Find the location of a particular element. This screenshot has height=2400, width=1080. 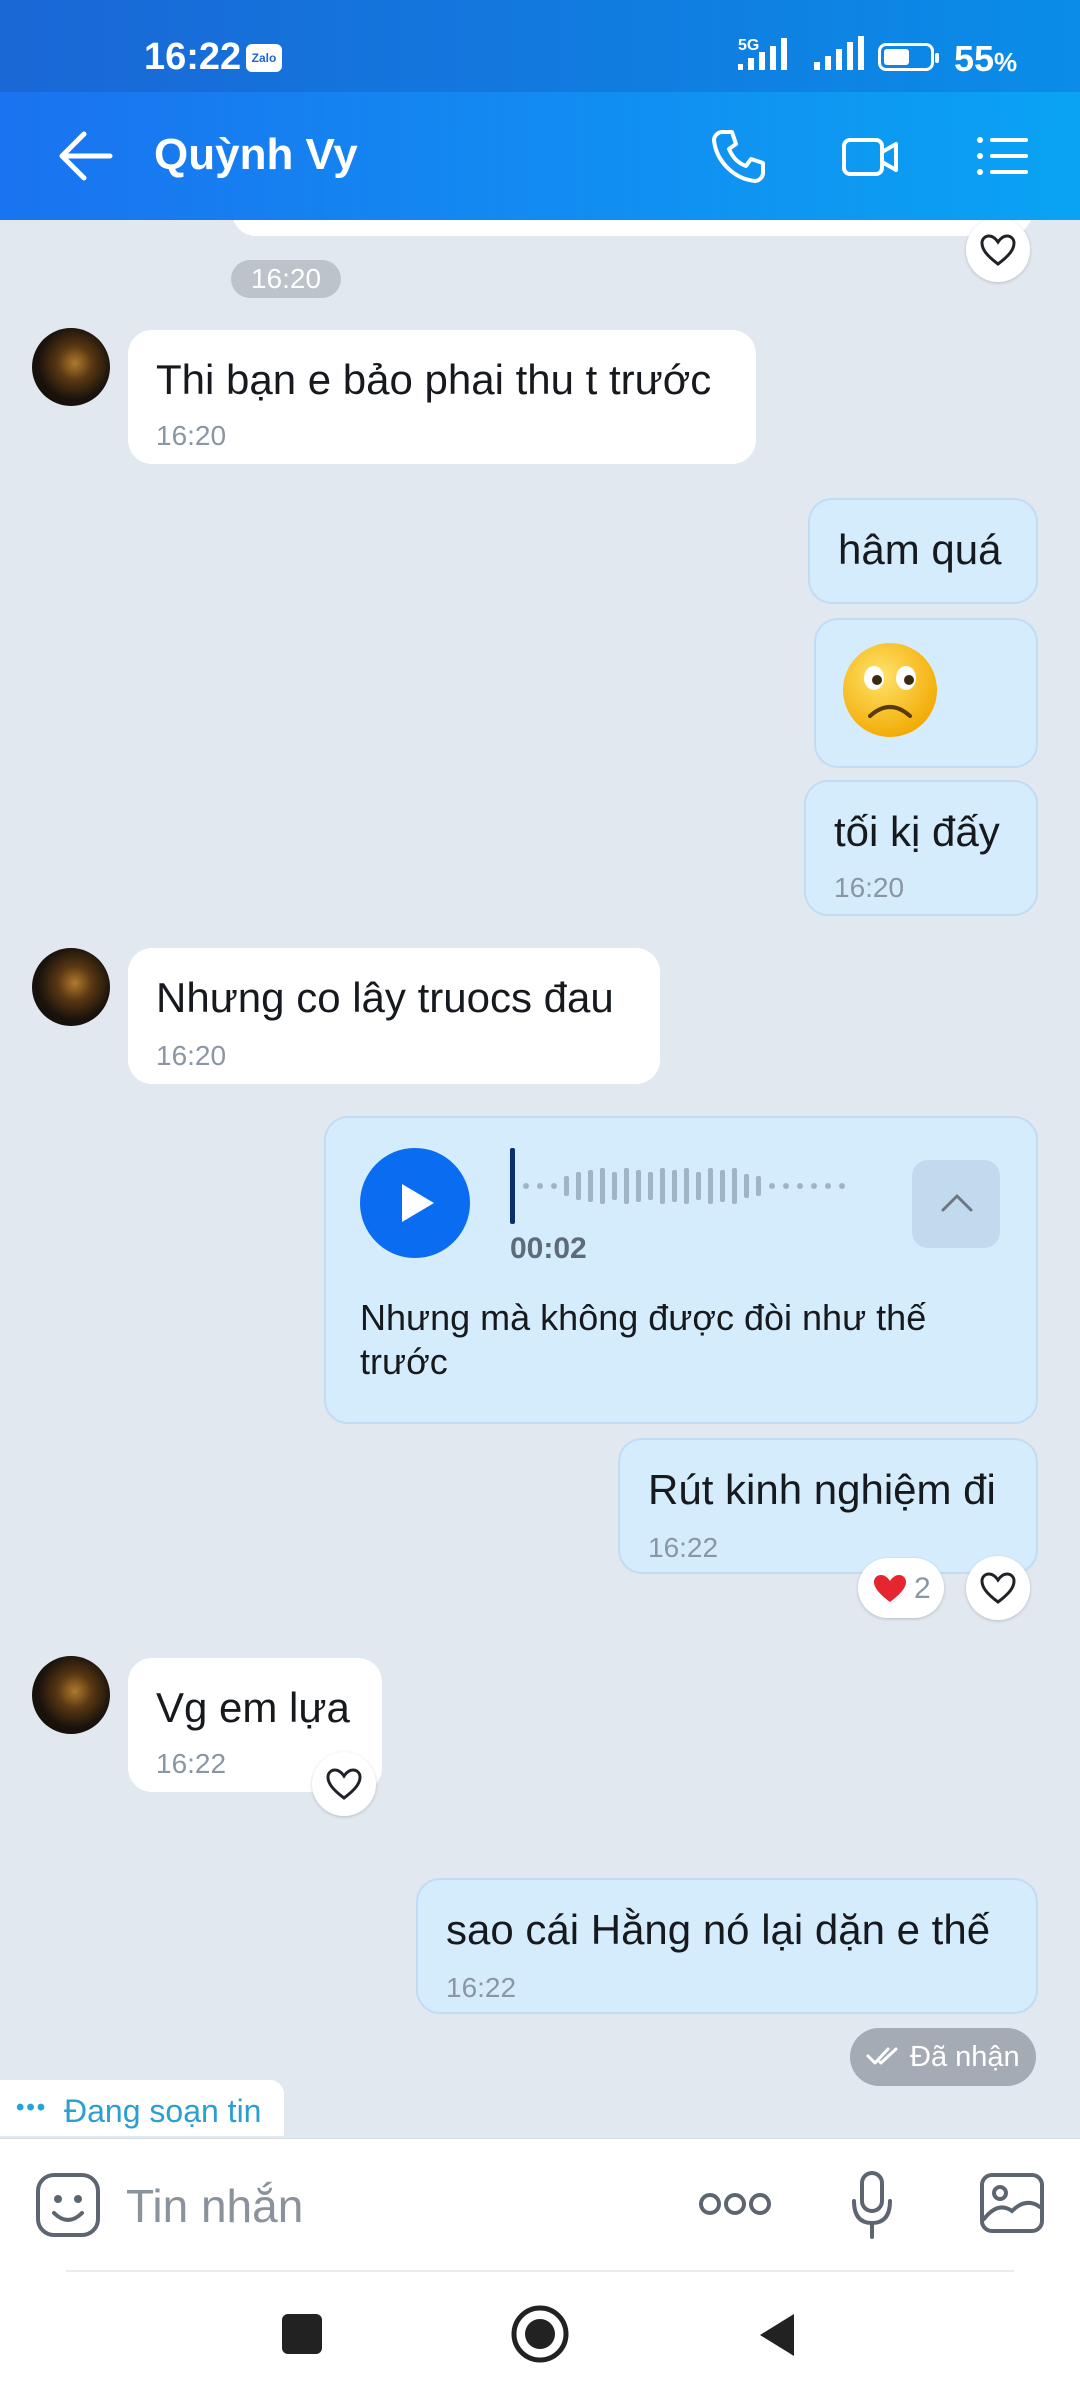

collapse-transcript-button is located at coordinates (956, 1204).